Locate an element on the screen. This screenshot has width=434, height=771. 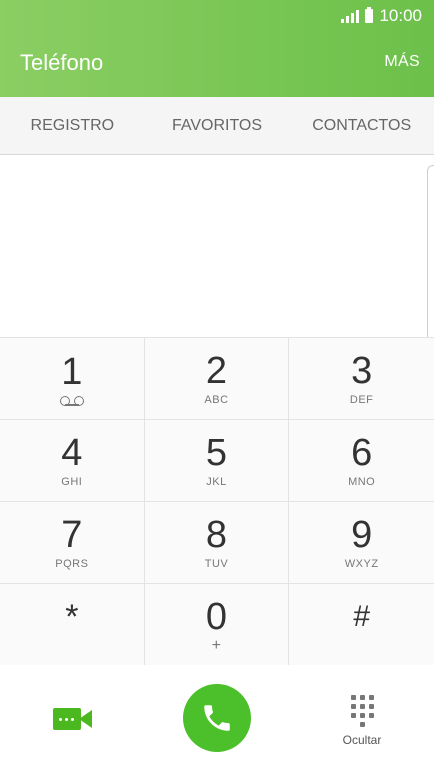
key-digit: 5 is located at coordinates (216, 452).